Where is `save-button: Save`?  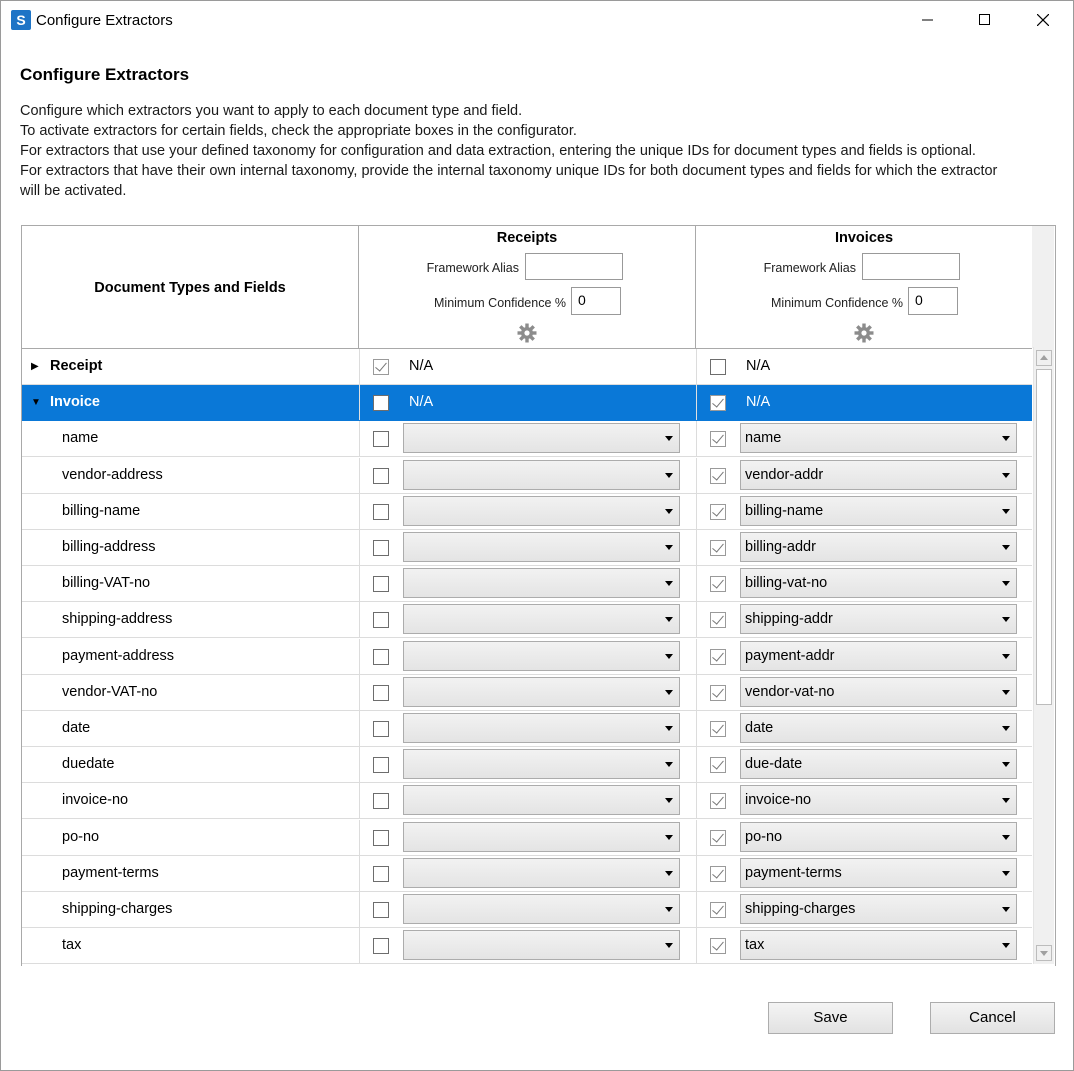 save-button: Save is located at coordinates (830, 1018).